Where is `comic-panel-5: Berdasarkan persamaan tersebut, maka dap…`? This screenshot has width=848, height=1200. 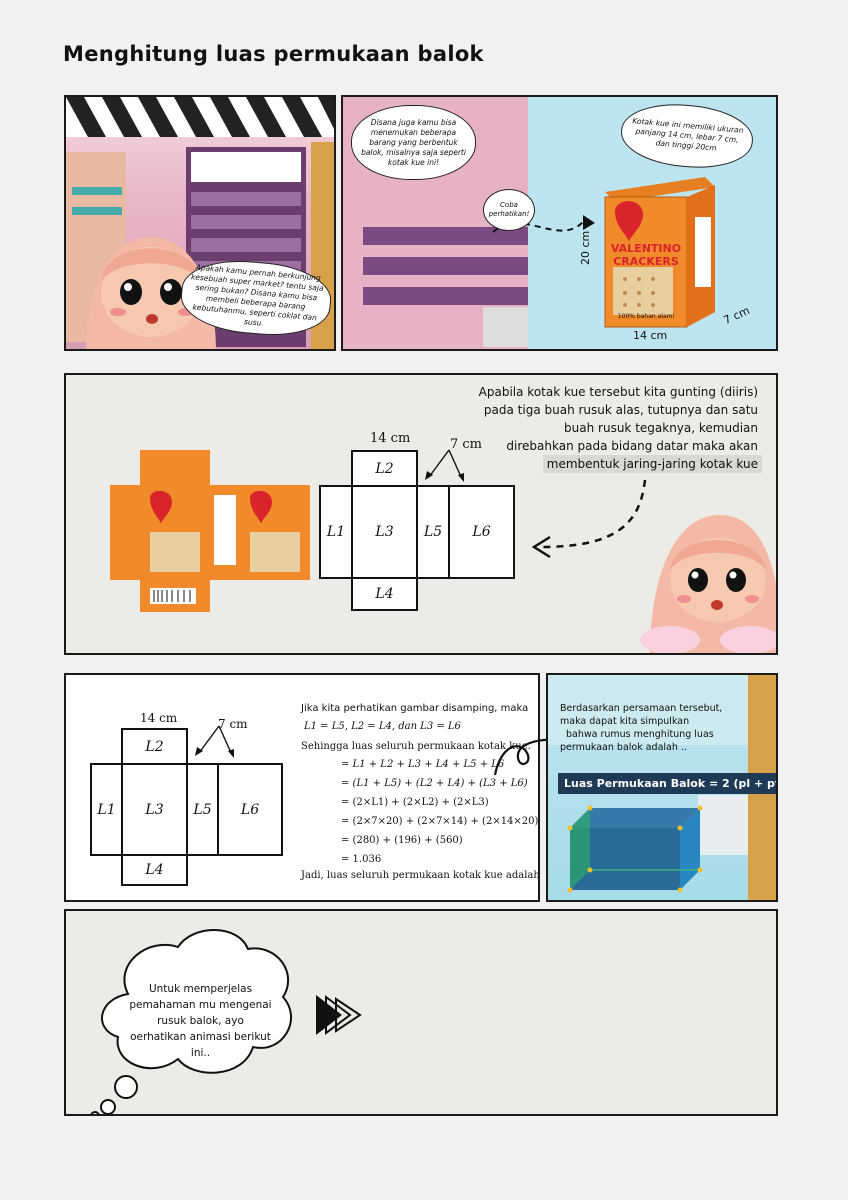 comic-panel-5: Berdasarkan persamaan tersebut, maka dap… is located at coordinates (662, 787).